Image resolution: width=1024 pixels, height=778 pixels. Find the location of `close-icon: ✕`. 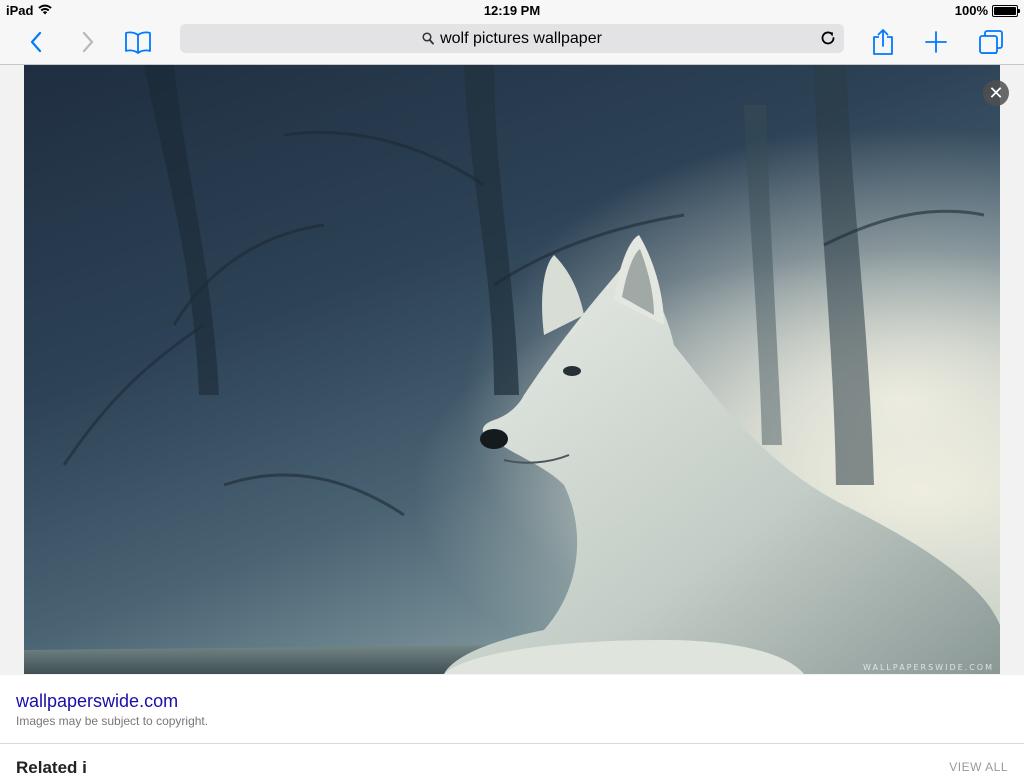

close-icon: ✕ is located at coordinates (996, 93).